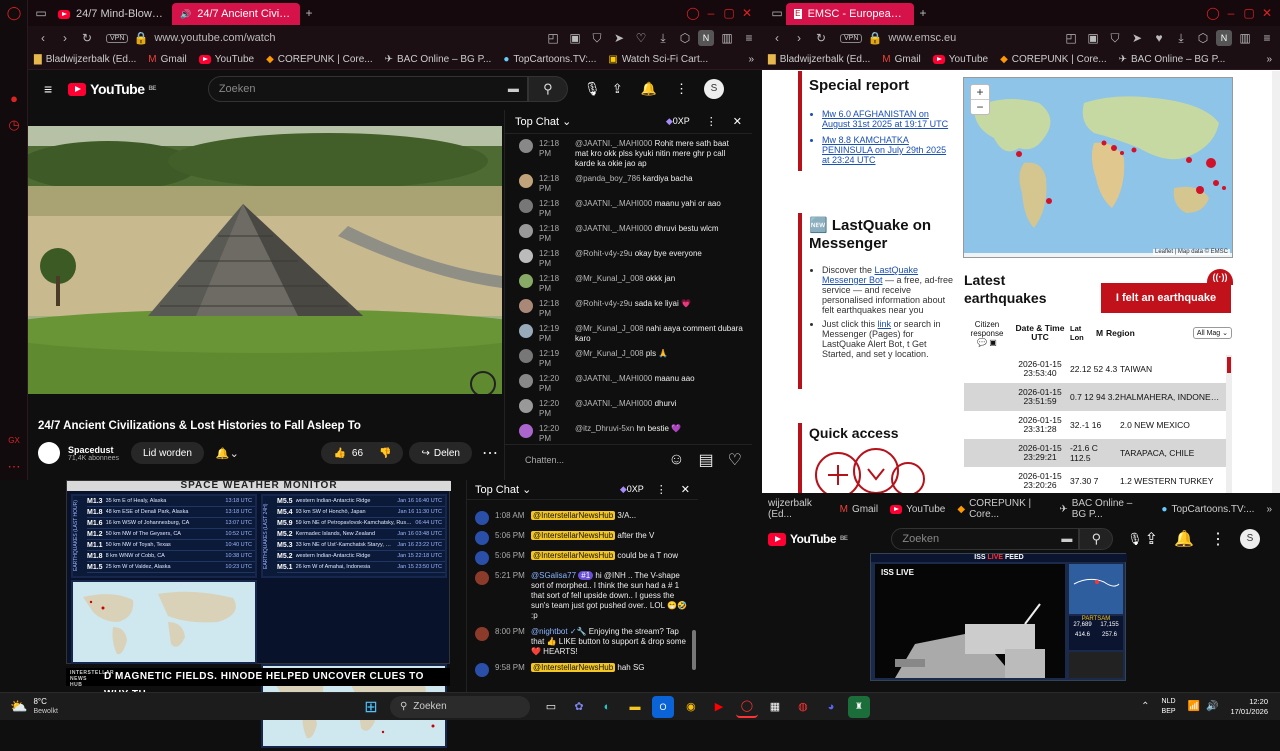 This screenshot has width=1280, height=751. Describe the element at coordinates (1229, 424) in the screenshot. I see `quake-table-scrollbar` at that location.